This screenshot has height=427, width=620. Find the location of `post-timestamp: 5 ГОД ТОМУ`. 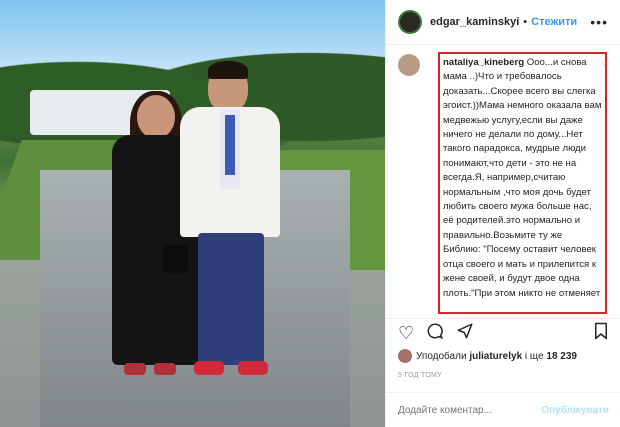

post-timestamp: 5 ГОД ТОМУ is located at coordinates (420, 375).